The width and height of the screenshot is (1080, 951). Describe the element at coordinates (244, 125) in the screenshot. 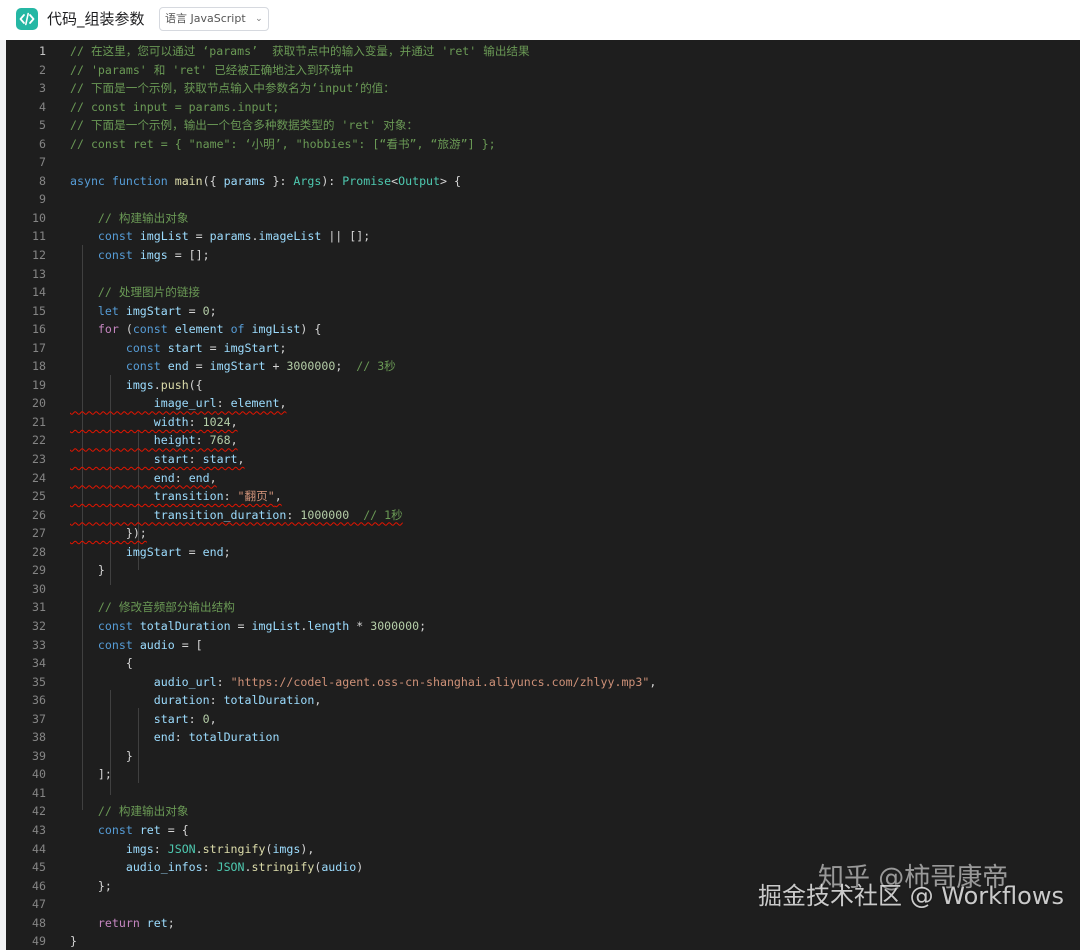

I see `code-text: // 下面是一个示例，输出一个包含多种数据类型的 'ret' 对象：` at that location.